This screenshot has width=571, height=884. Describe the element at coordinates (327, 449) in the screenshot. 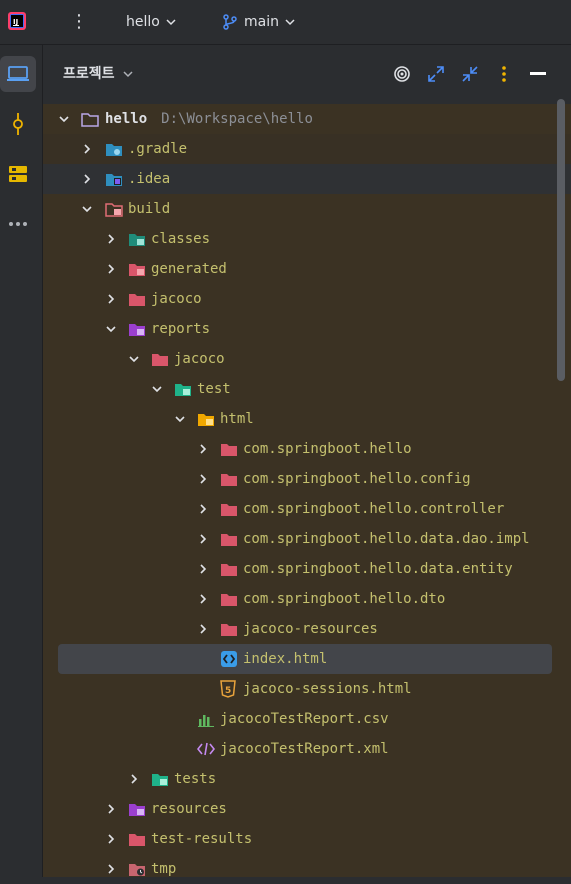

I see `tree-item-label: com.springboot.hello` at that location.